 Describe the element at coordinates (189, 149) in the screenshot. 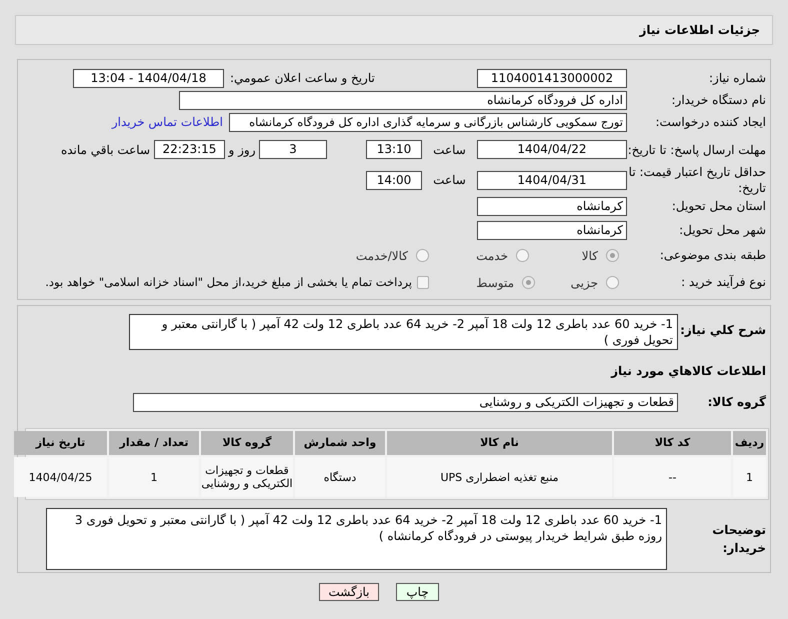

I see `remaining-time-field: 22:23:15` at that location.